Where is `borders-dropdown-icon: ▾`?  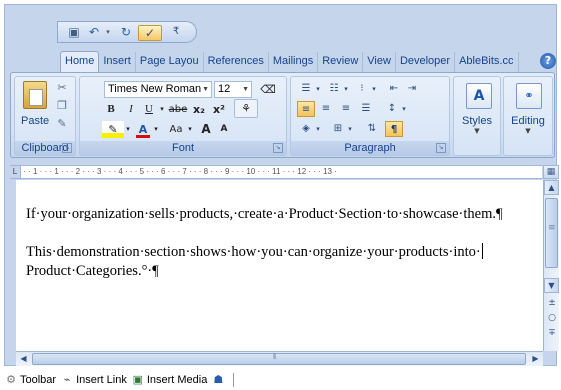 borders-dropdown-icon: ▾ is located at coordinates (350, 129).